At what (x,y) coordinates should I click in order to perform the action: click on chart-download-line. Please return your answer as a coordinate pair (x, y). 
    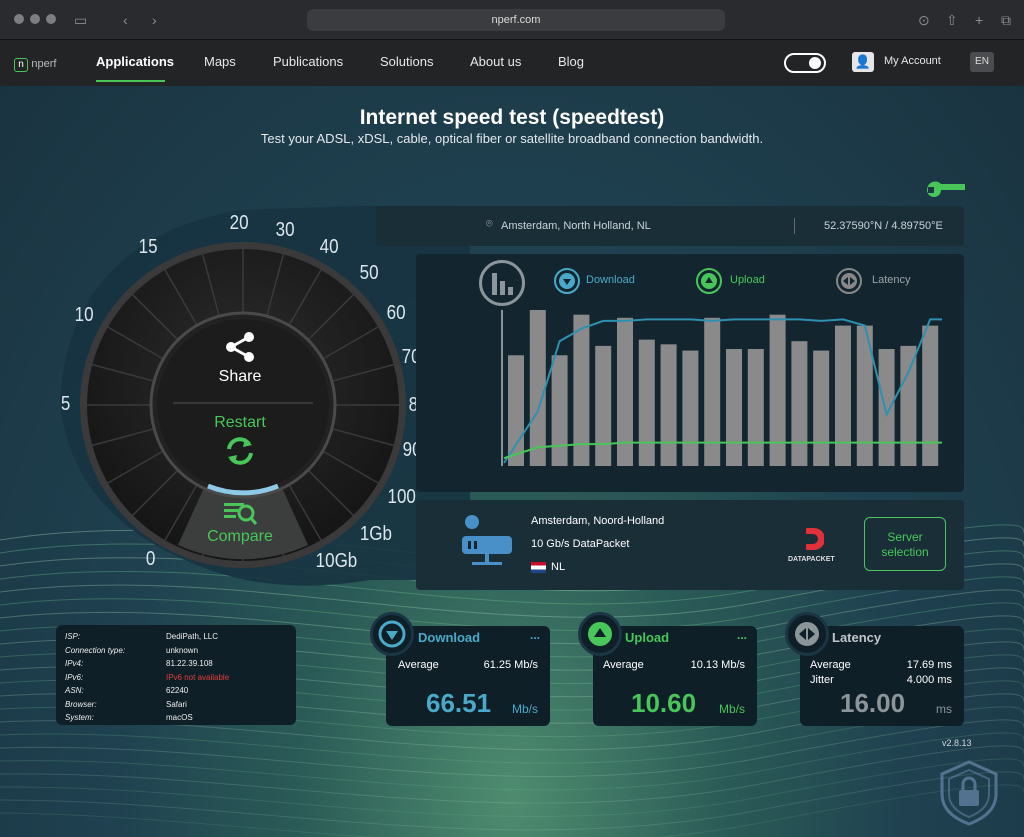
    Looking at the image, I should click on (722, 391).